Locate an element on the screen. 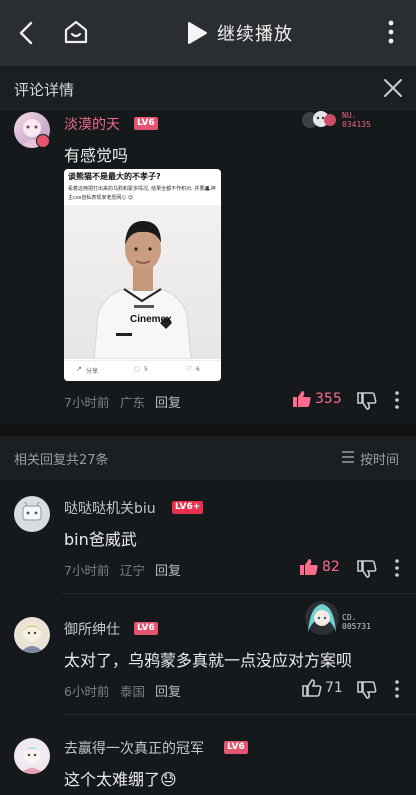 Image resolution: width=416 pixels, height=795 pixels. reply-time: 6小时前 is located at coordinates (87, 691).